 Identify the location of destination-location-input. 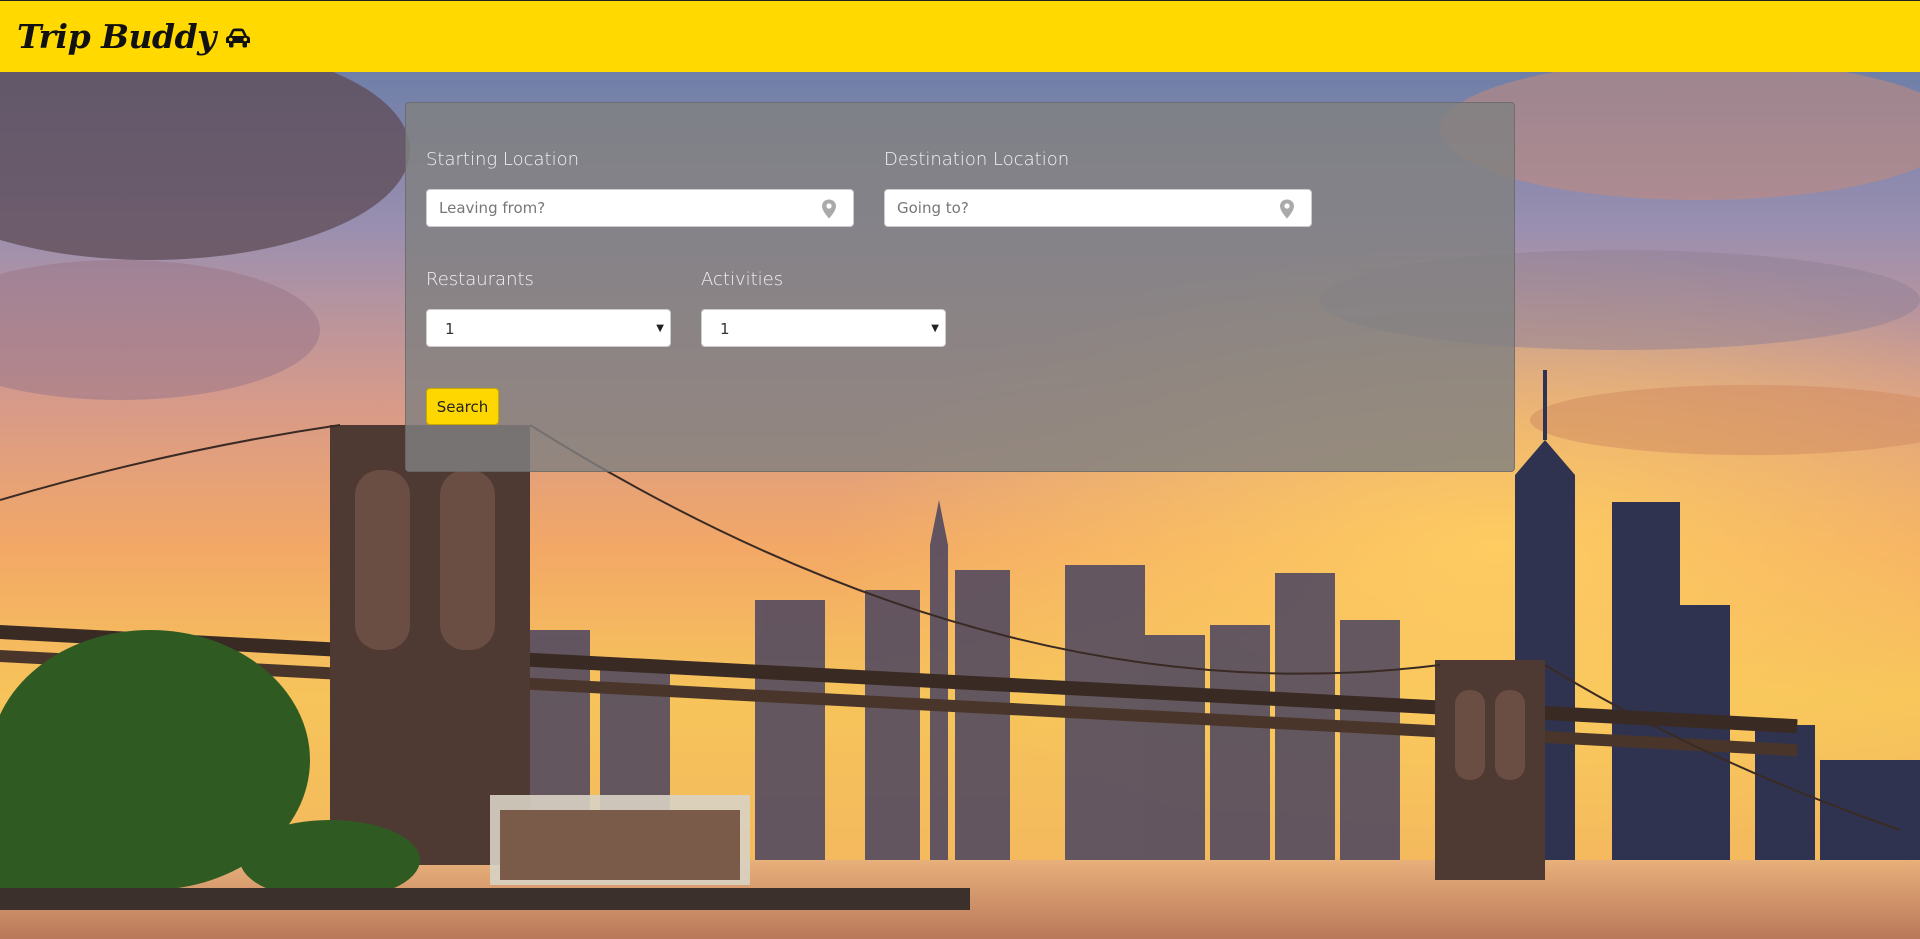
(1098, 208).